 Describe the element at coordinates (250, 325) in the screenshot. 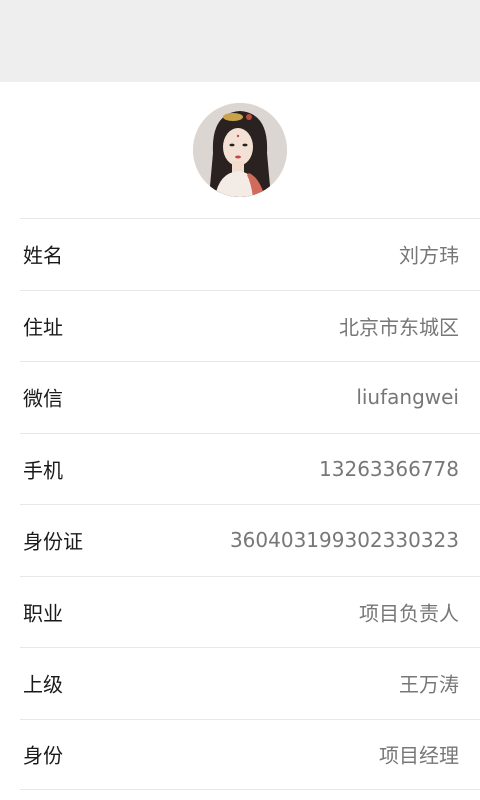

I see `row-address: 住址 北京市东城区` at that location.